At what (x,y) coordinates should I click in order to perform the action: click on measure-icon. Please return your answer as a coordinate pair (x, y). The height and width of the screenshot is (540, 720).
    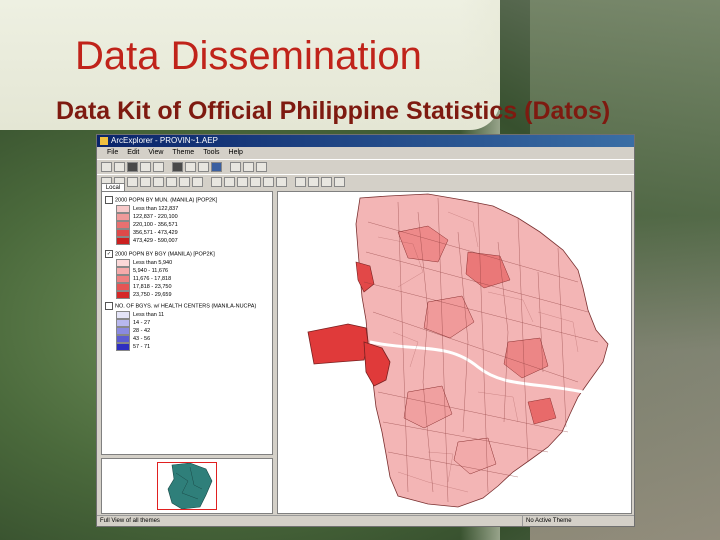
    Looking at the image, I should click on (242, 182).